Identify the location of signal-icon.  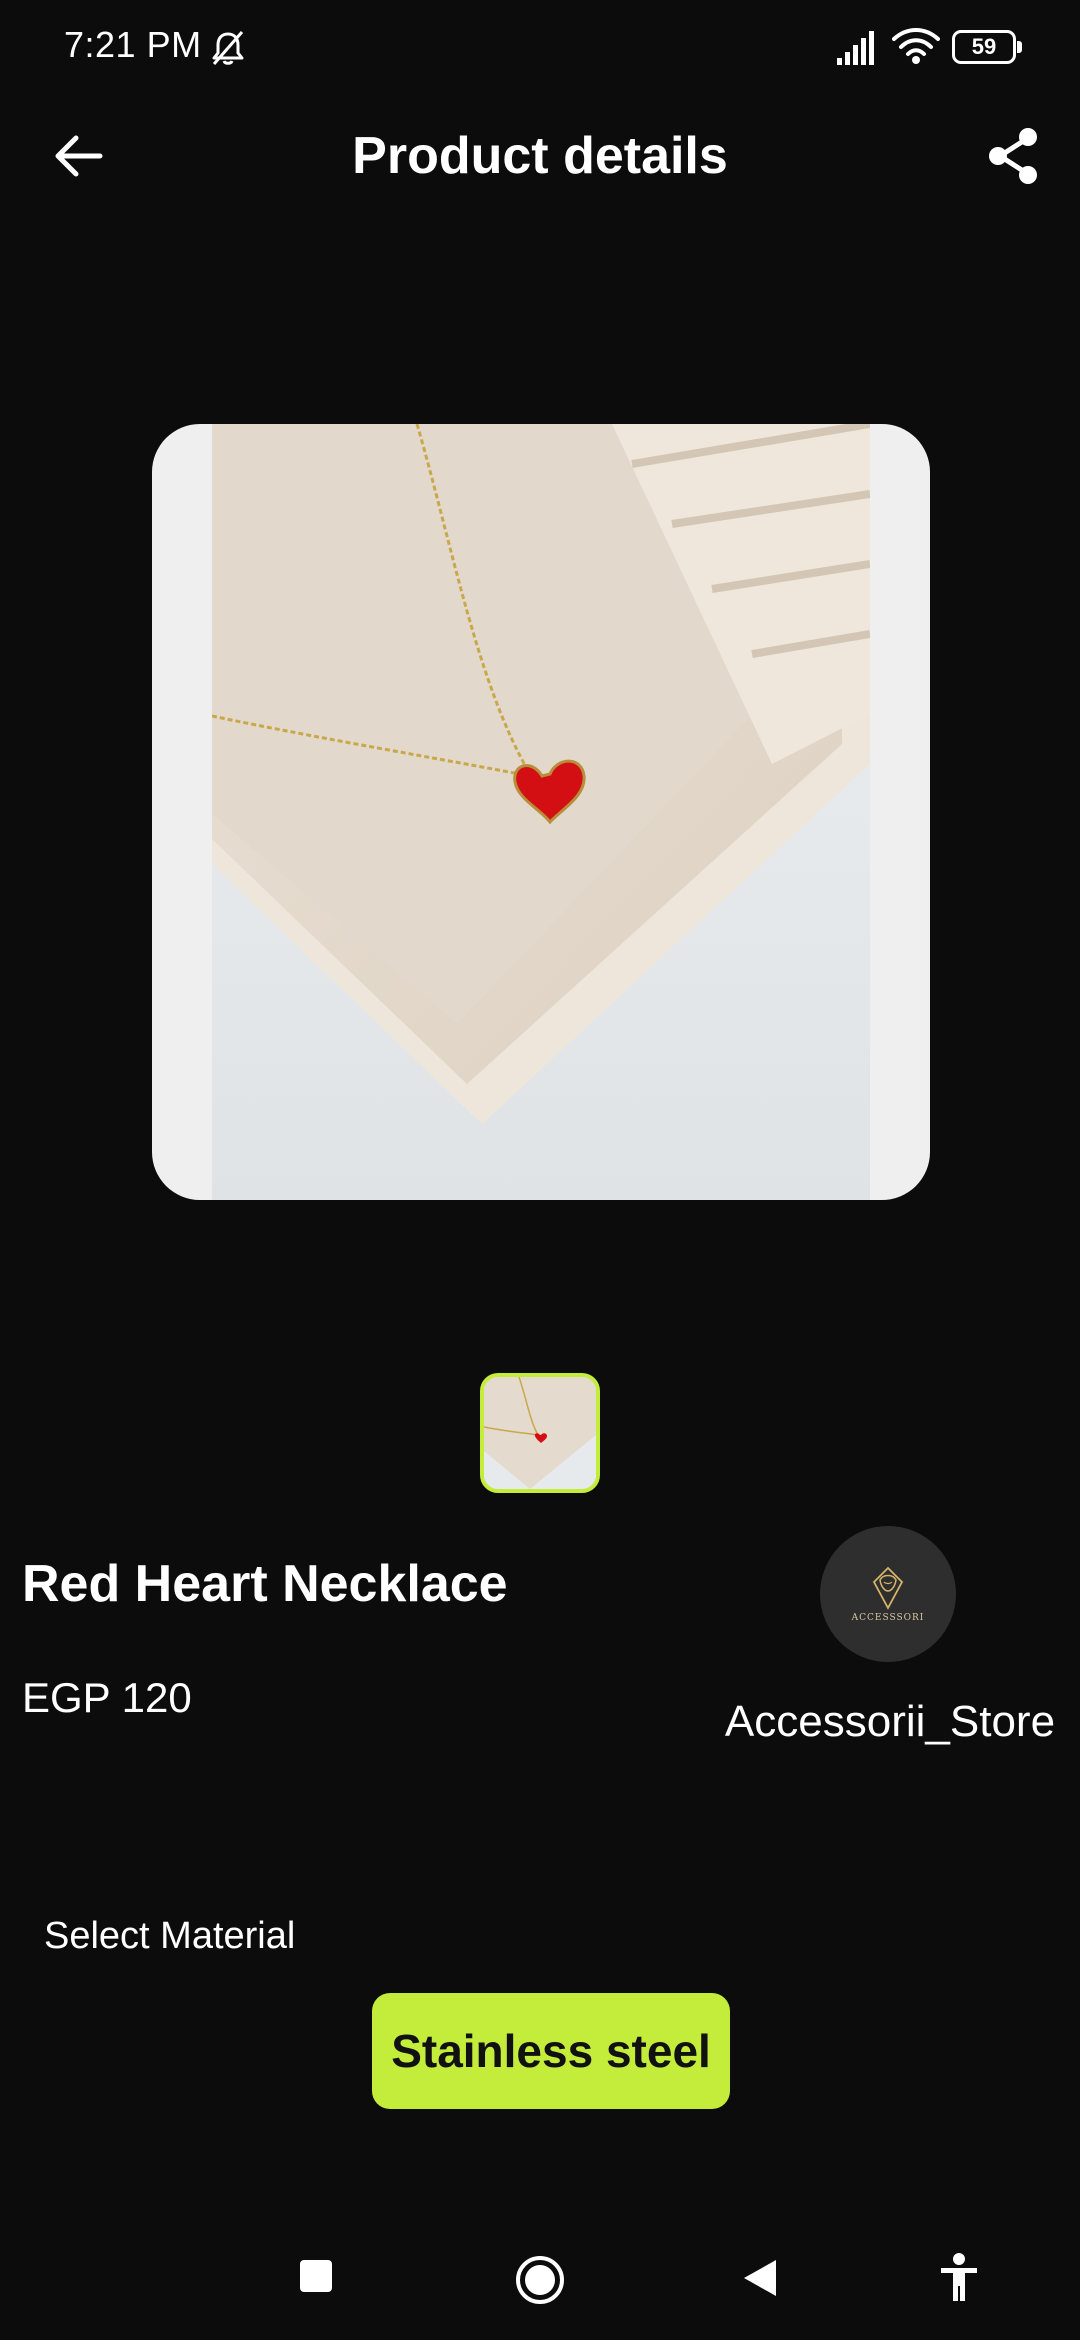
(855, 48).